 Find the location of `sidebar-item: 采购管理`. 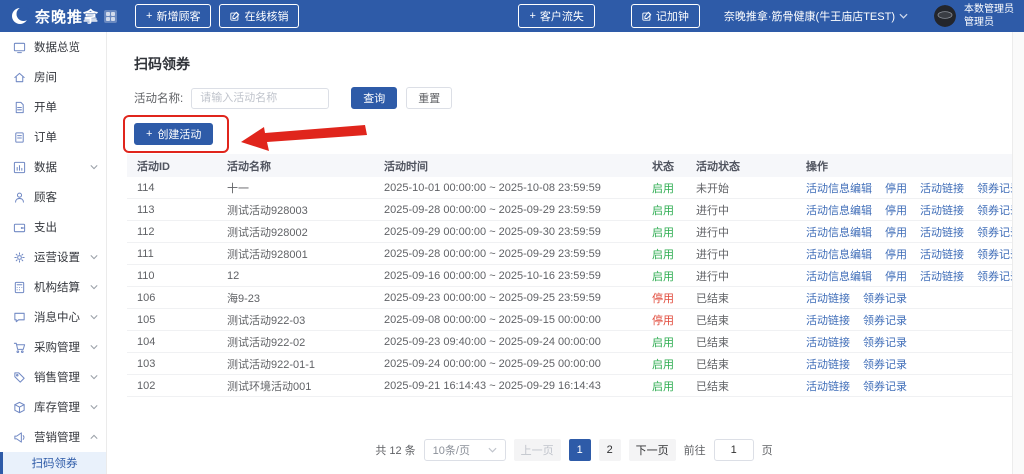

sidebar-item: 采购管理 is located at coordinates (53, 347).